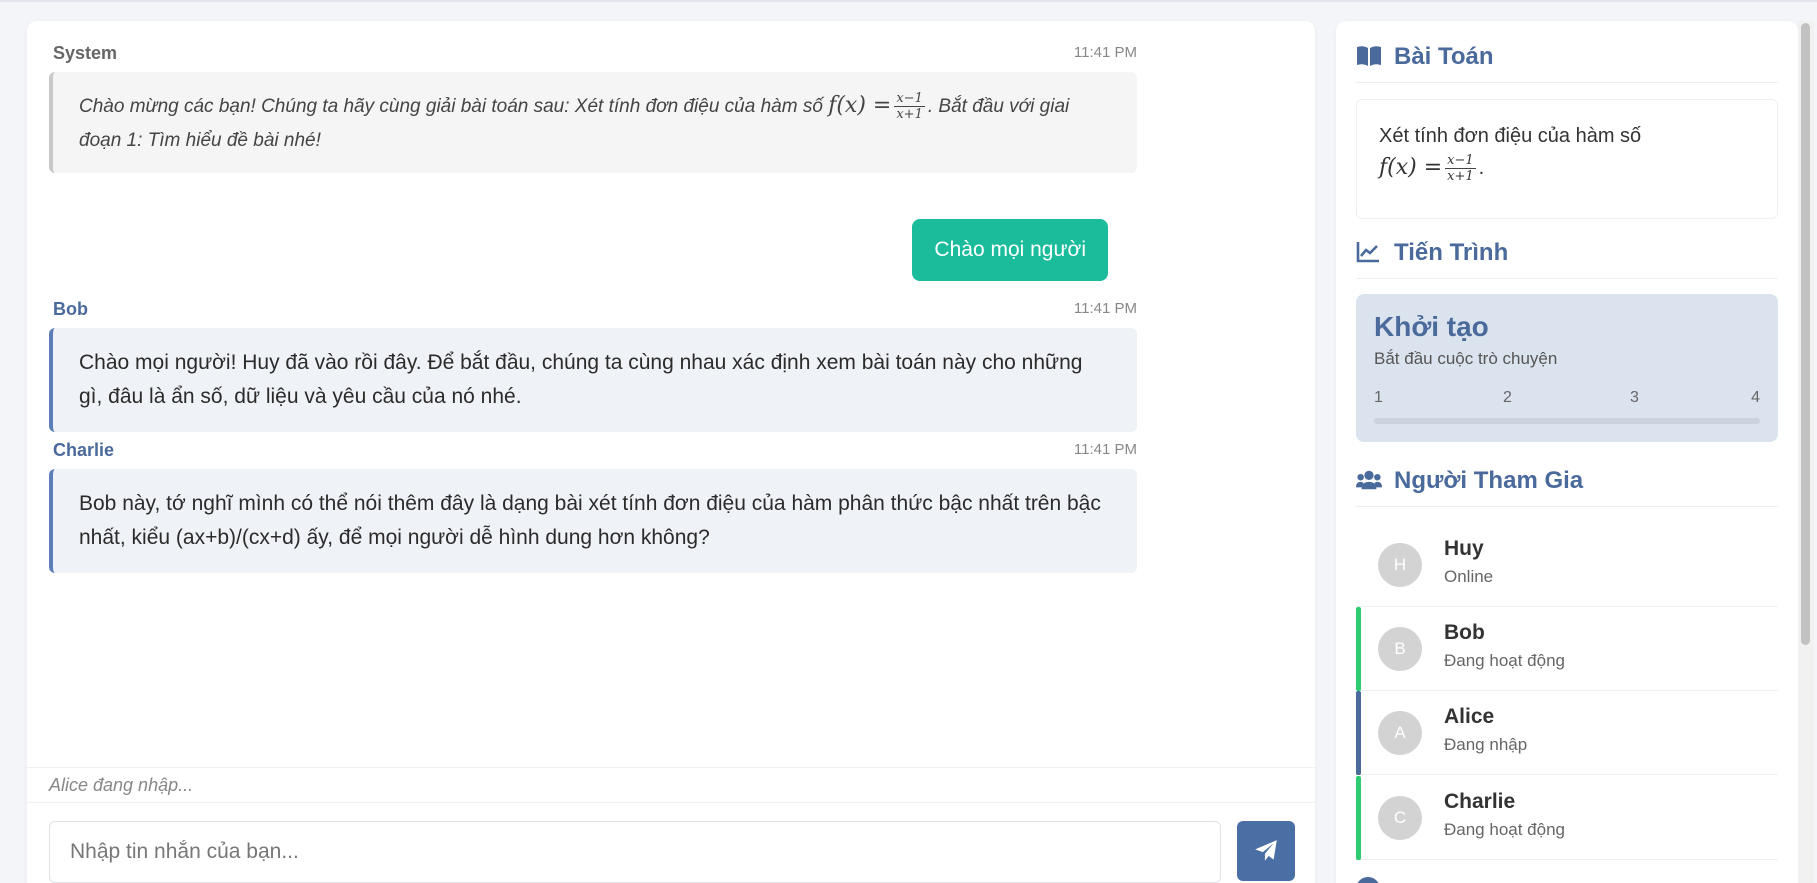  Describe the element at coordinates (1567, 168) in the screenshot. I see `problem-formula: f(x) = x−1 x+1.` at that location.